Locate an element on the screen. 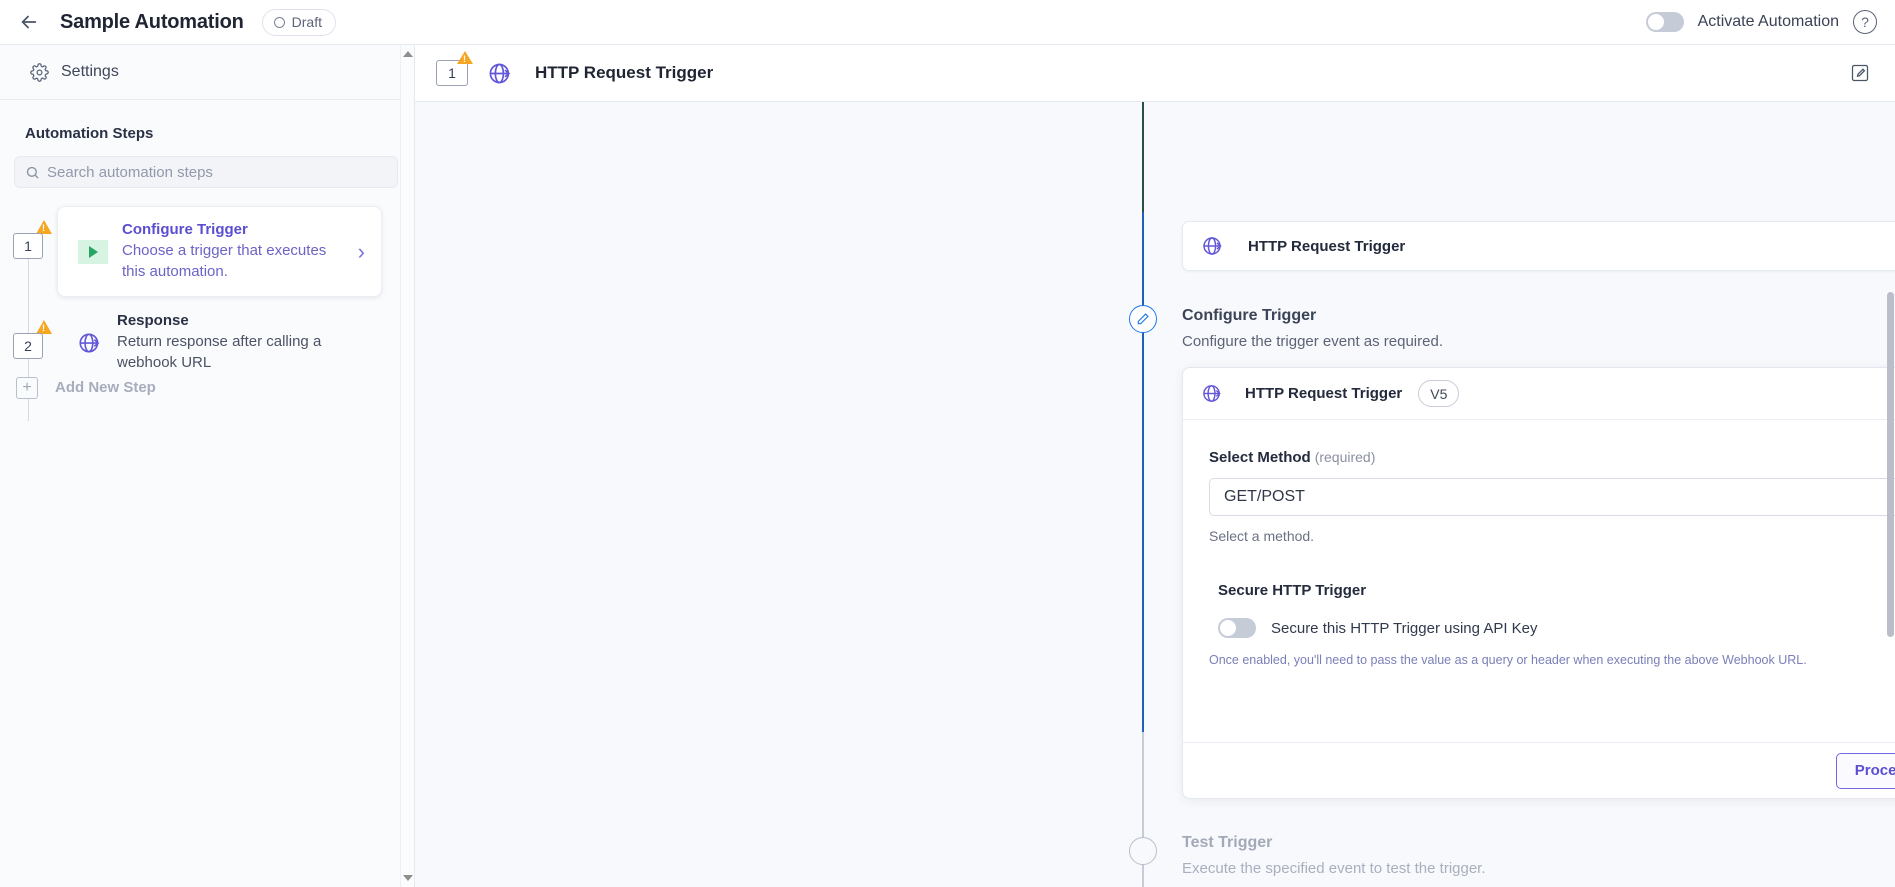  sidebar-settings-label: Settings is located at coordinates (90, 71).